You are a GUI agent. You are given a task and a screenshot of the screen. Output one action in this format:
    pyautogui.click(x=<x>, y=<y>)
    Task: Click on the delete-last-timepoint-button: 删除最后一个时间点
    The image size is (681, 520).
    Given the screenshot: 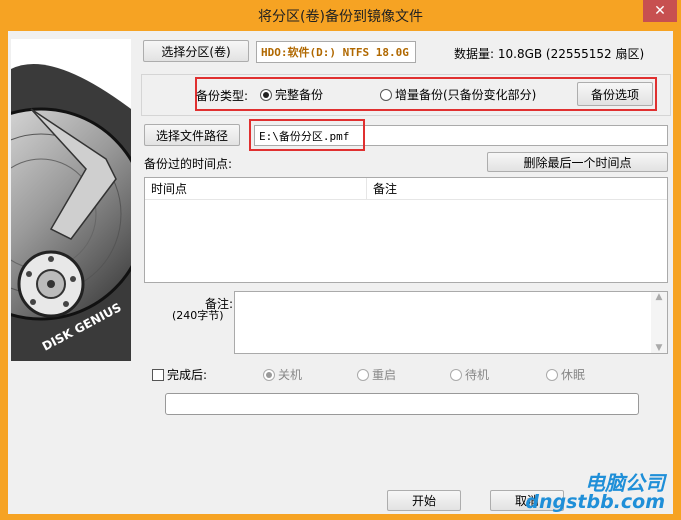 What is the action you would take?
    pyautogui.click(x=577, y=162)
    